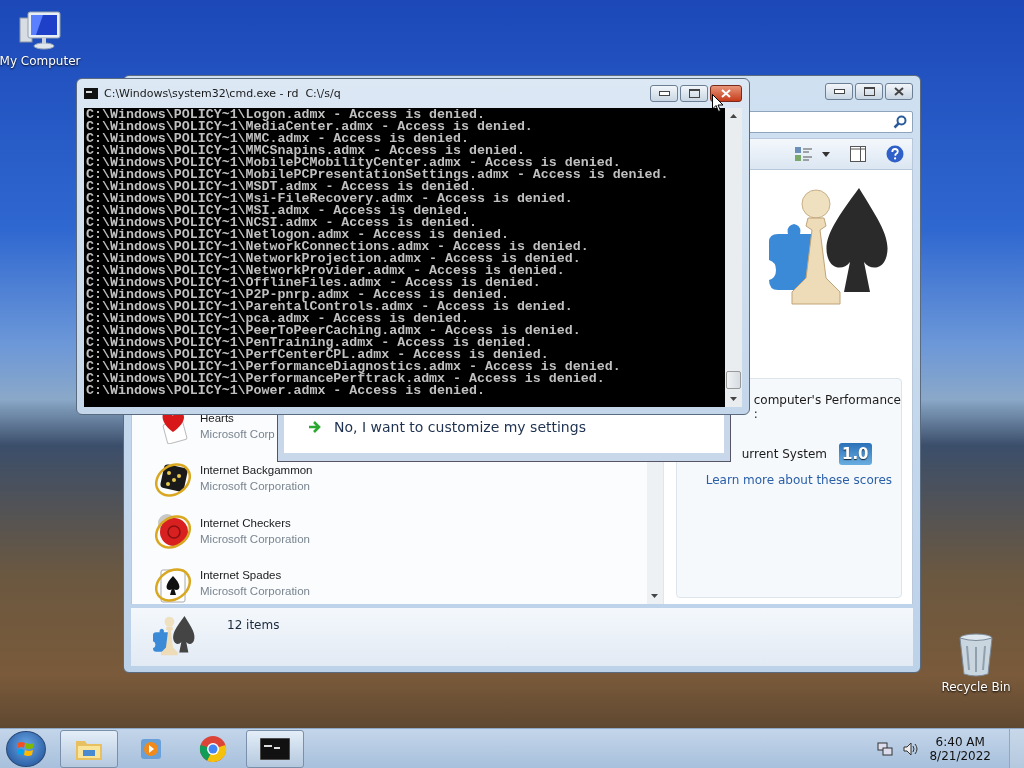  Describe the element at coordinates (314, 283) in the screenshot. I see `console-line: C:\Windows\POLICY~1\OfflineFiles.admx - Access is denied.` at that location.